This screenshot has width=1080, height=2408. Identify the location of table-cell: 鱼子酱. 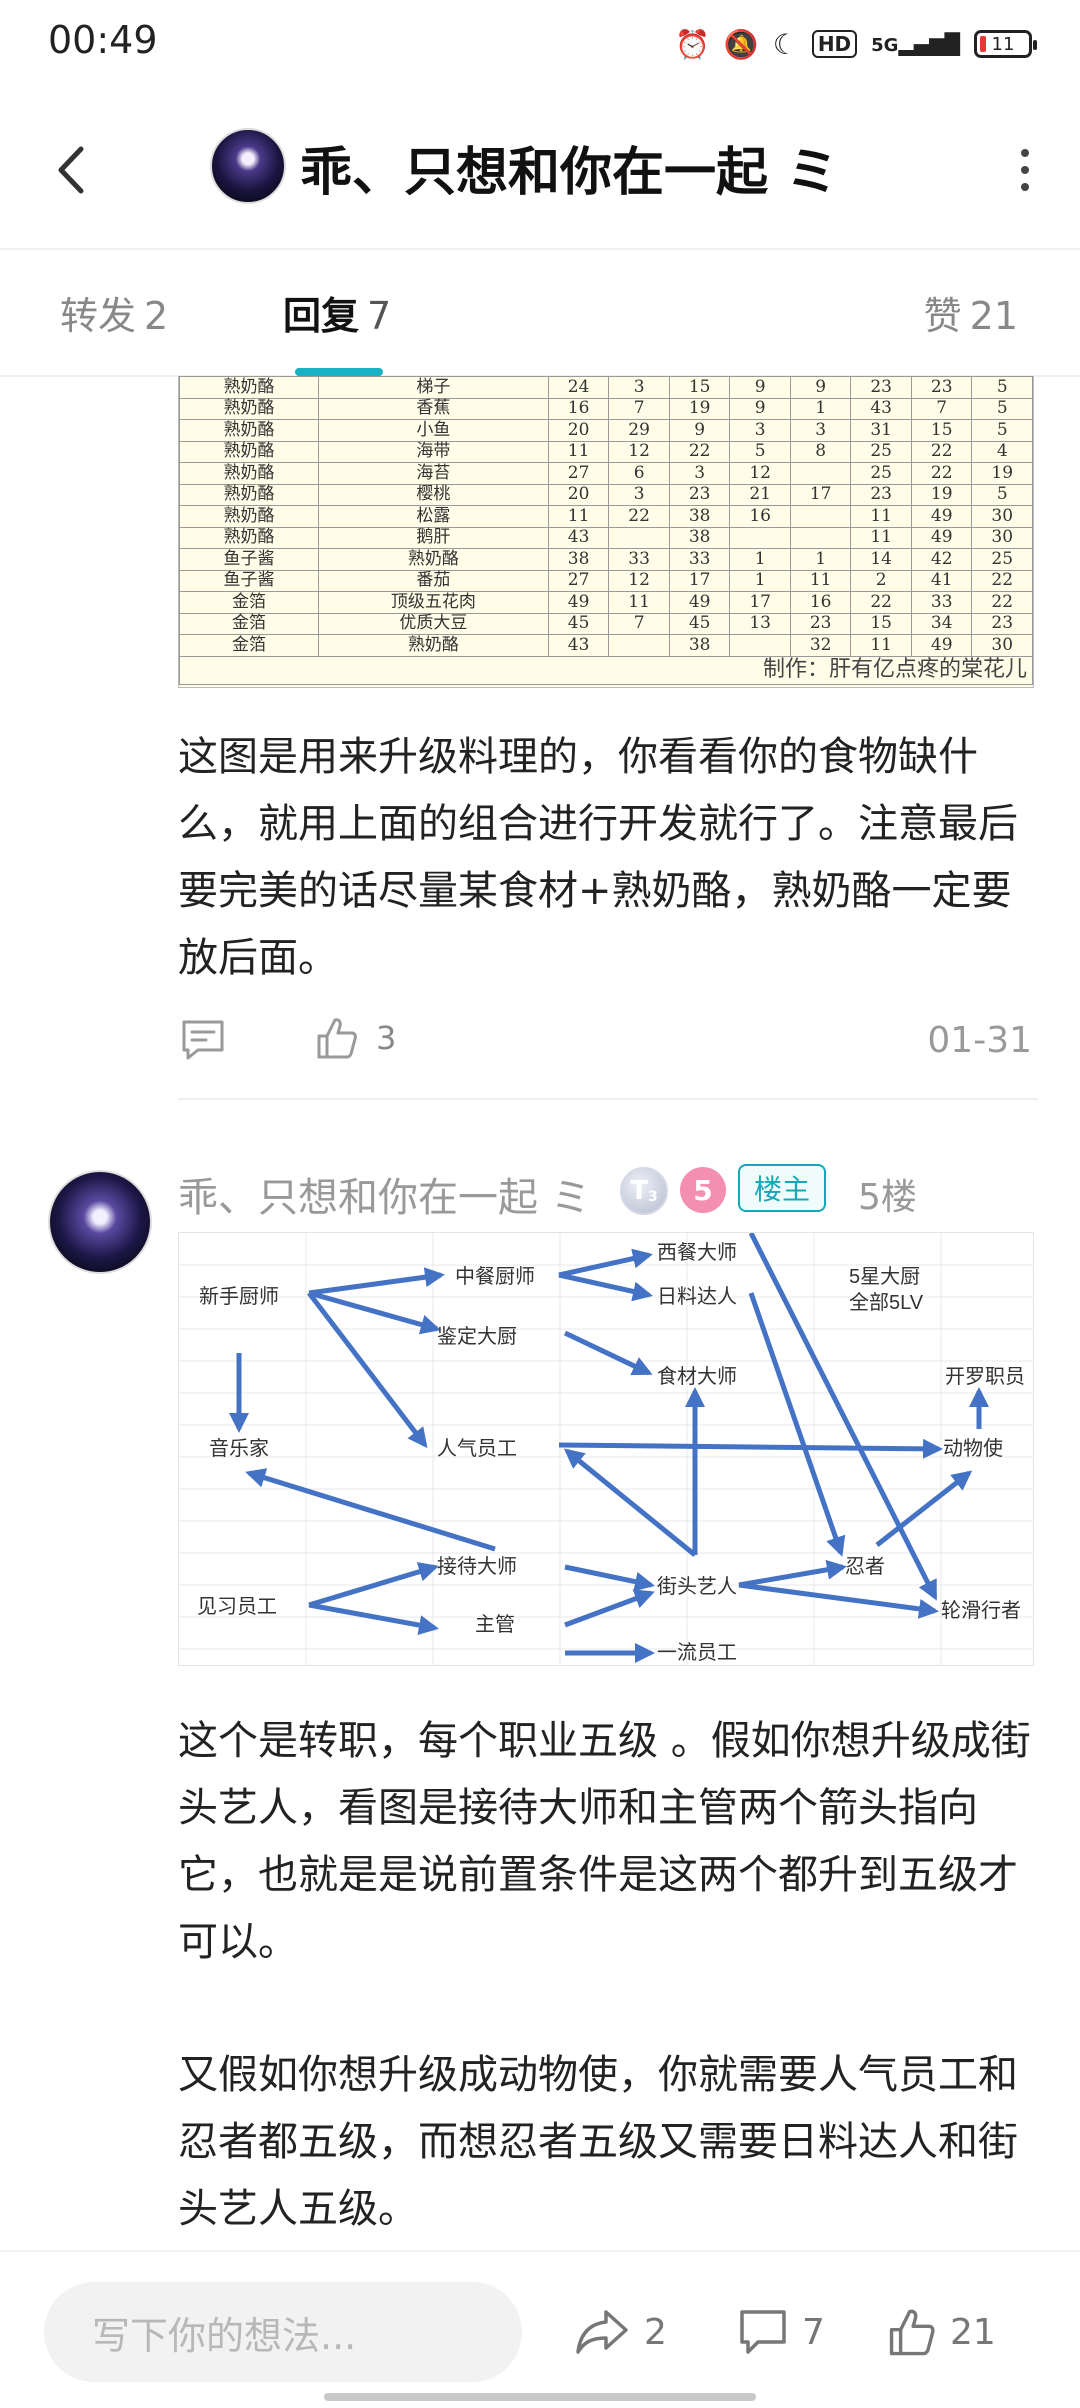
(249, 580).